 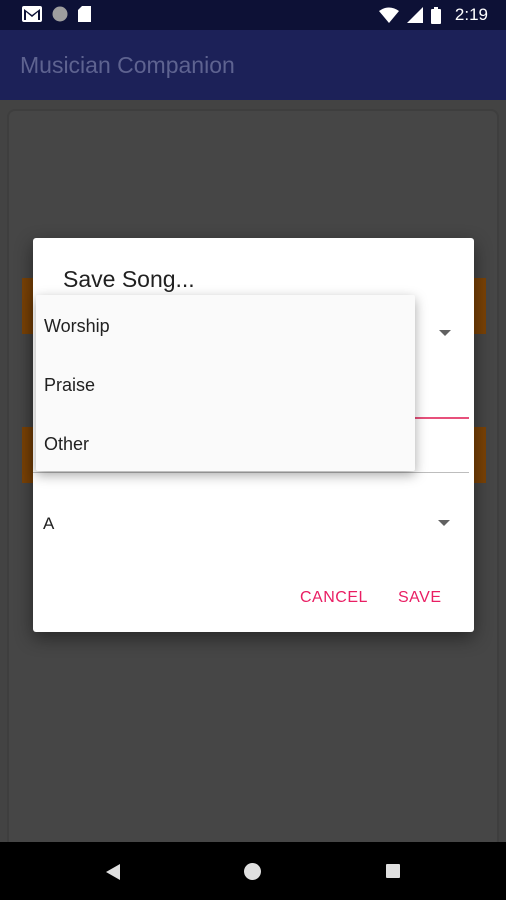 What do you see at coordinates (60, 14) in the screenshot?
I see `circle-notification-icon` at bounding box center [60, 14].